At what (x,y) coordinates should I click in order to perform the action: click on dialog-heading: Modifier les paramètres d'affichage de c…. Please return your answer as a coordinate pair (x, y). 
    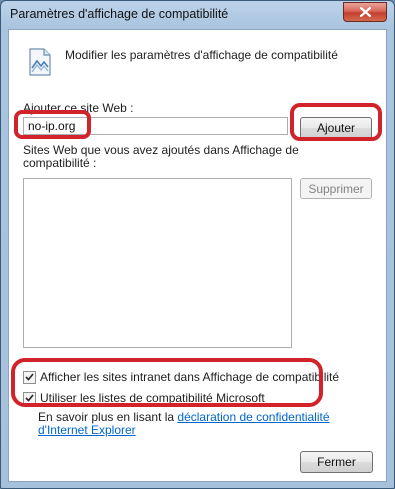
    Looking at the image, I should click on (201, 55).